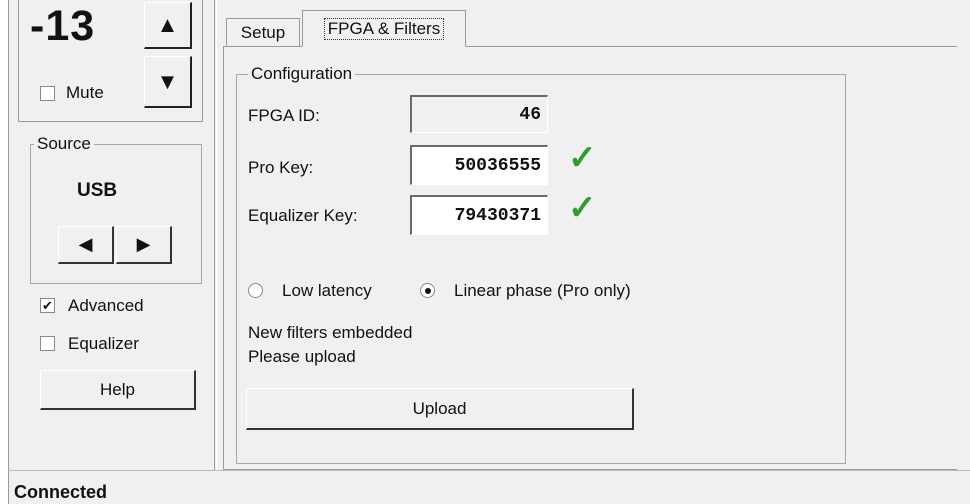 The height and width of the screenshot is (504, 970). I want to click on tab-fpga-filters-label: FPGA & Filters, so click(384, 28).